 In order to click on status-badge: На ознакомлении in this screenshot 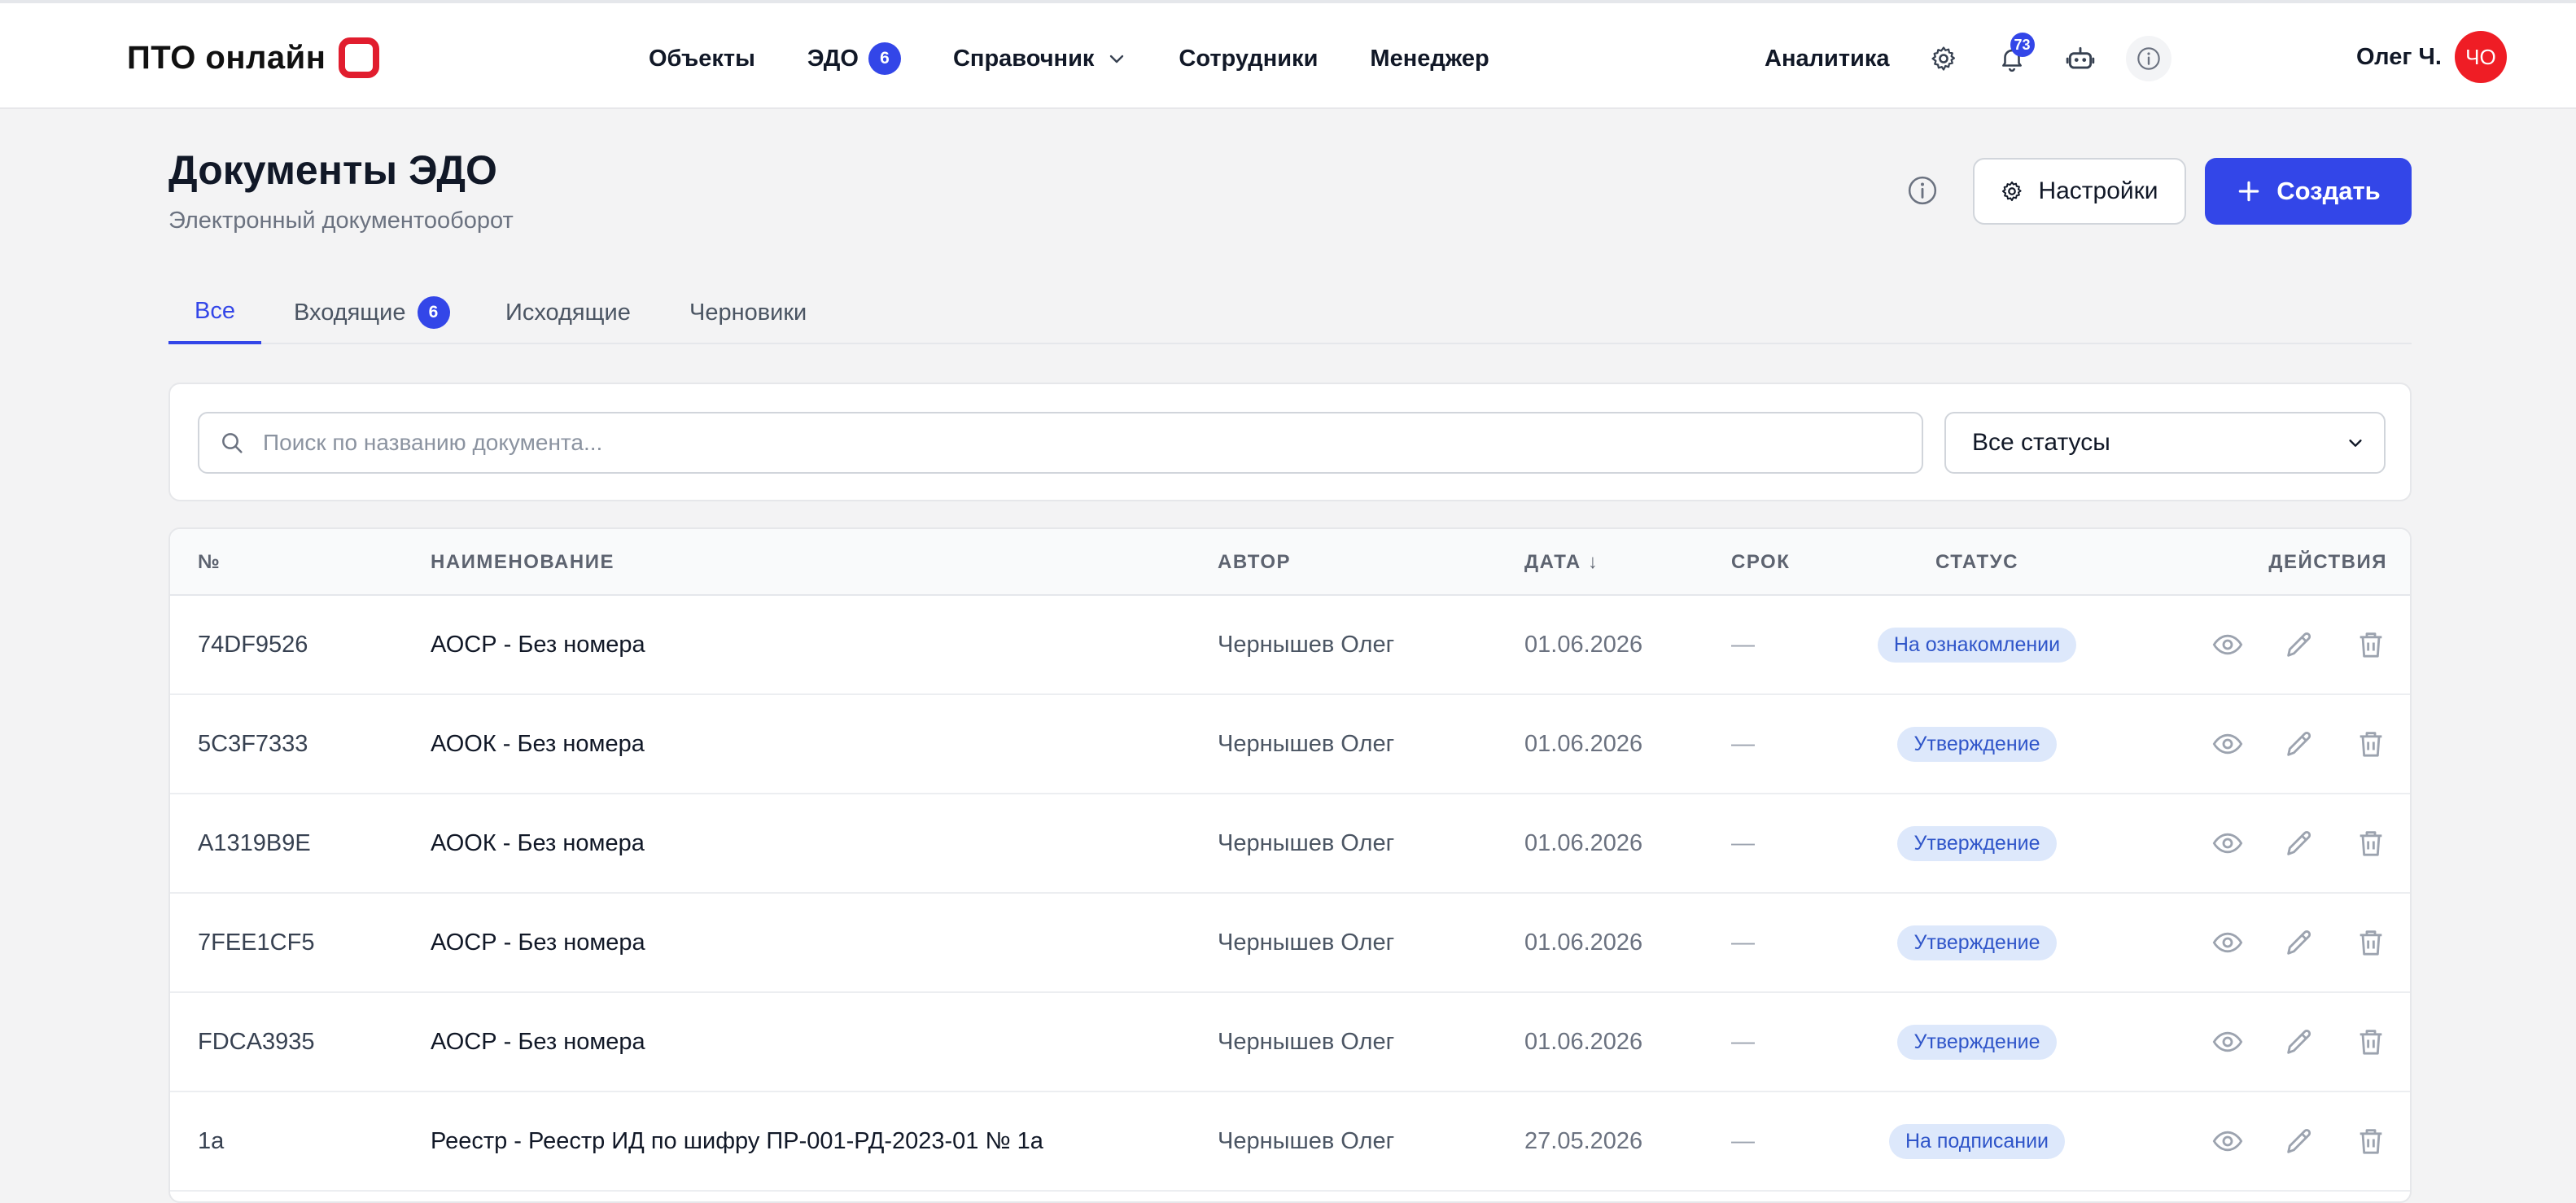, I will do `click(1977, 645)`.